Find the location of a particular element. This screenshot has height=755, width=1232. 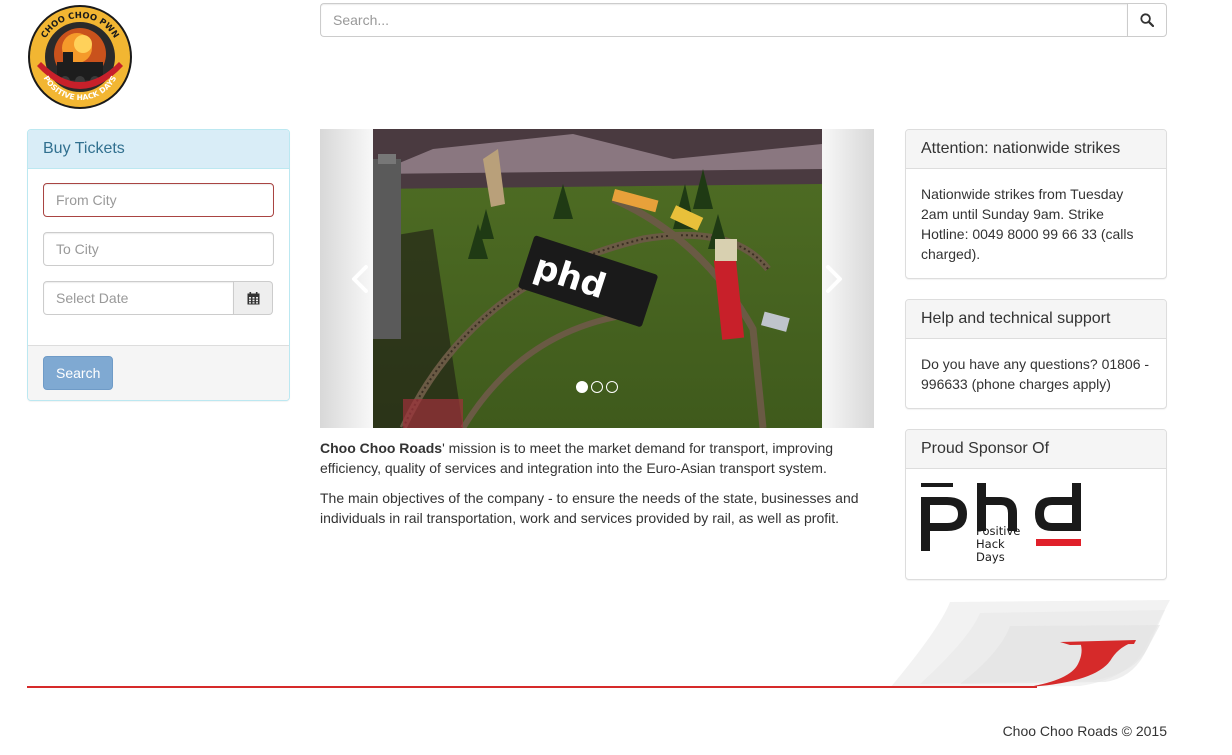

from-city-input is located at coordinates (158, 200).